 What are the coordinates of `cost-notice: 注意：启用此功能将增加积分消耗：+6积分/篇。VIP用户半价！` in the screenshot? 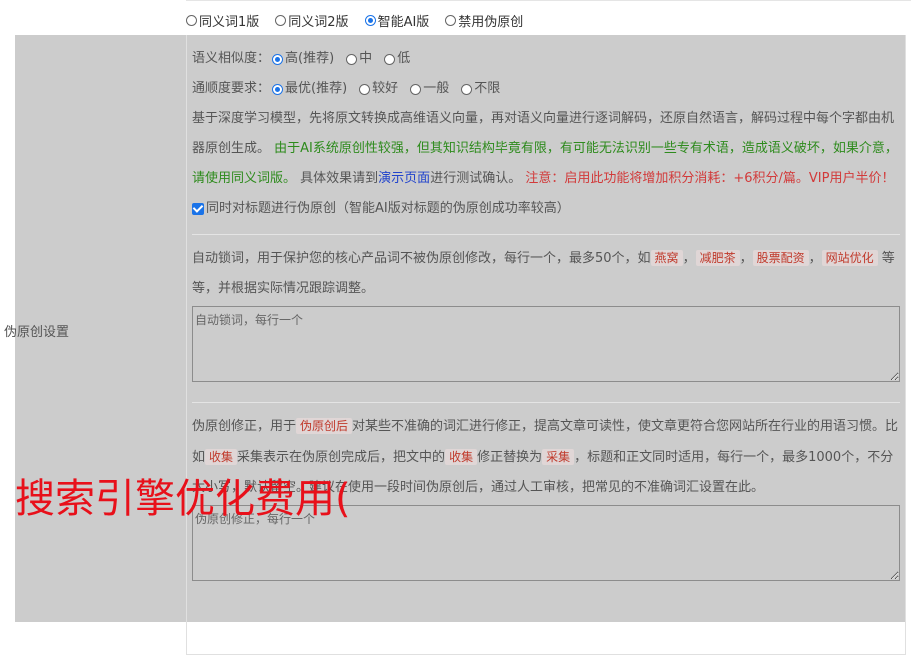 It's located at (710, 178).